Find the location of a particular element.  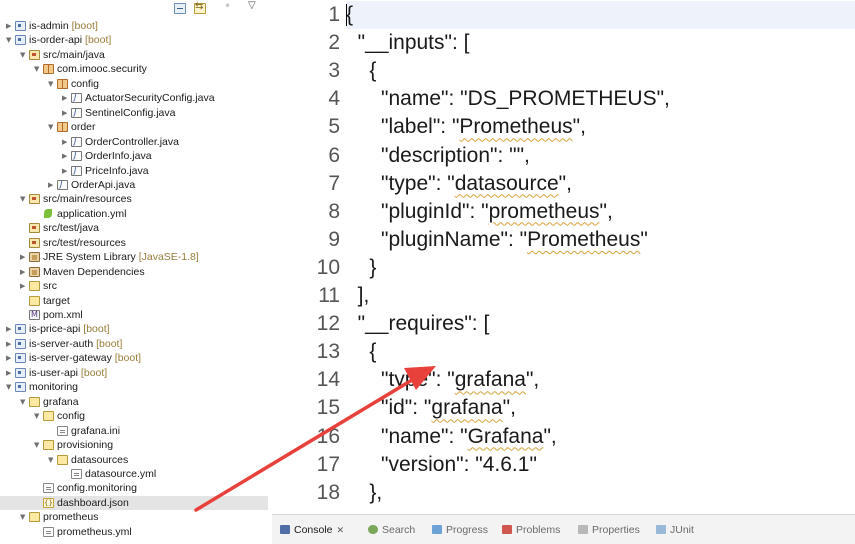

file-prometheus-yml: prometheus.yml is located at coordinates (134, 532).